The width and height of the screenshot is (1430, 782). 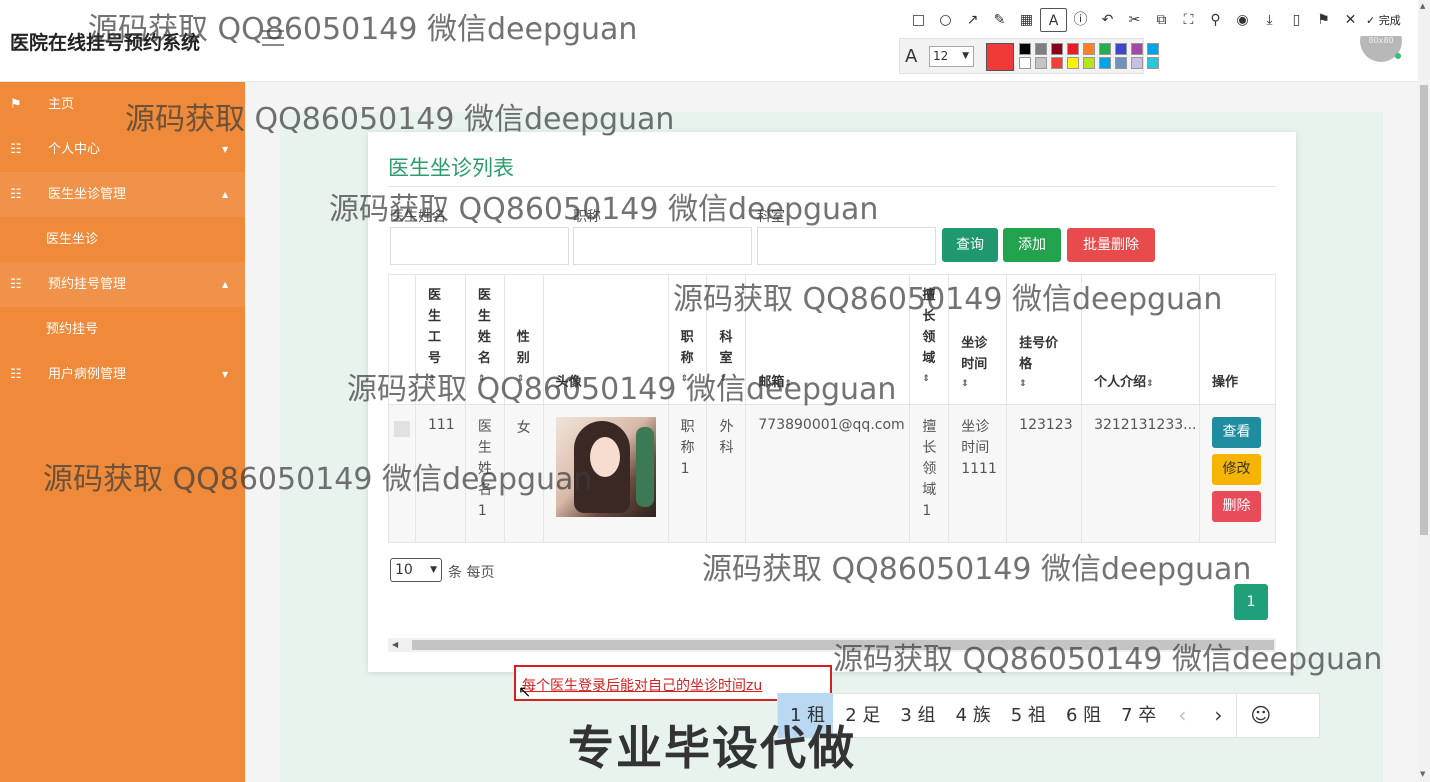 I want to click on ime-next-icon: ›, so click(x=1218, y=715).